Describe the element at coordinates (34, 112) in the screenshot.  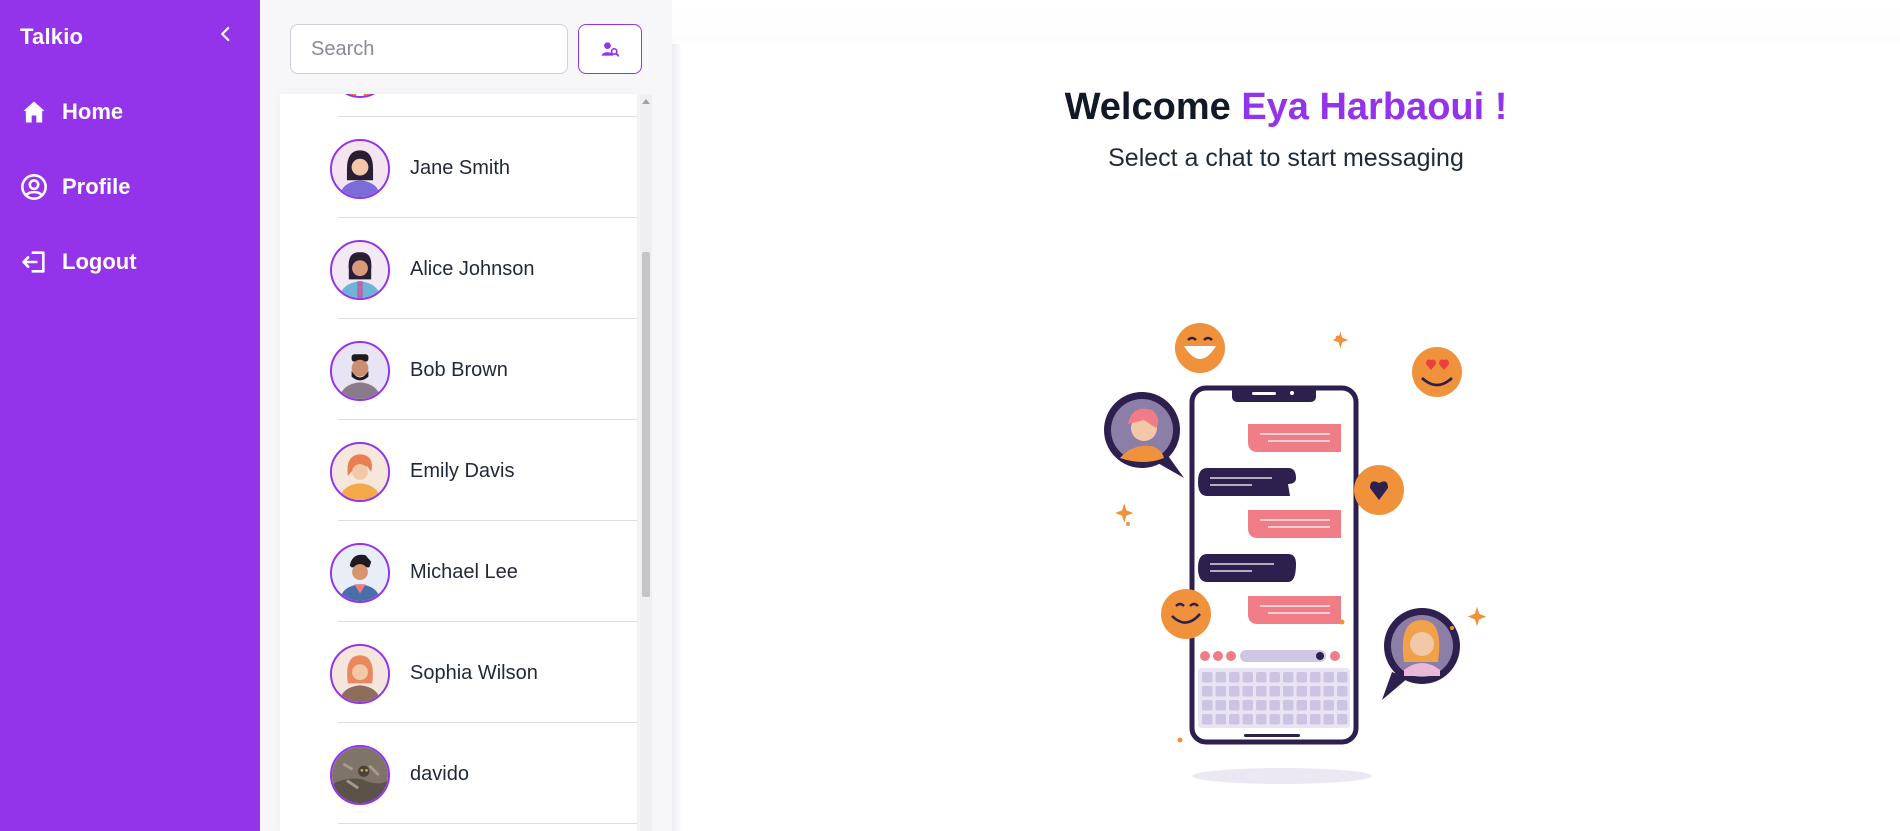
I see `home-icon` at that location.